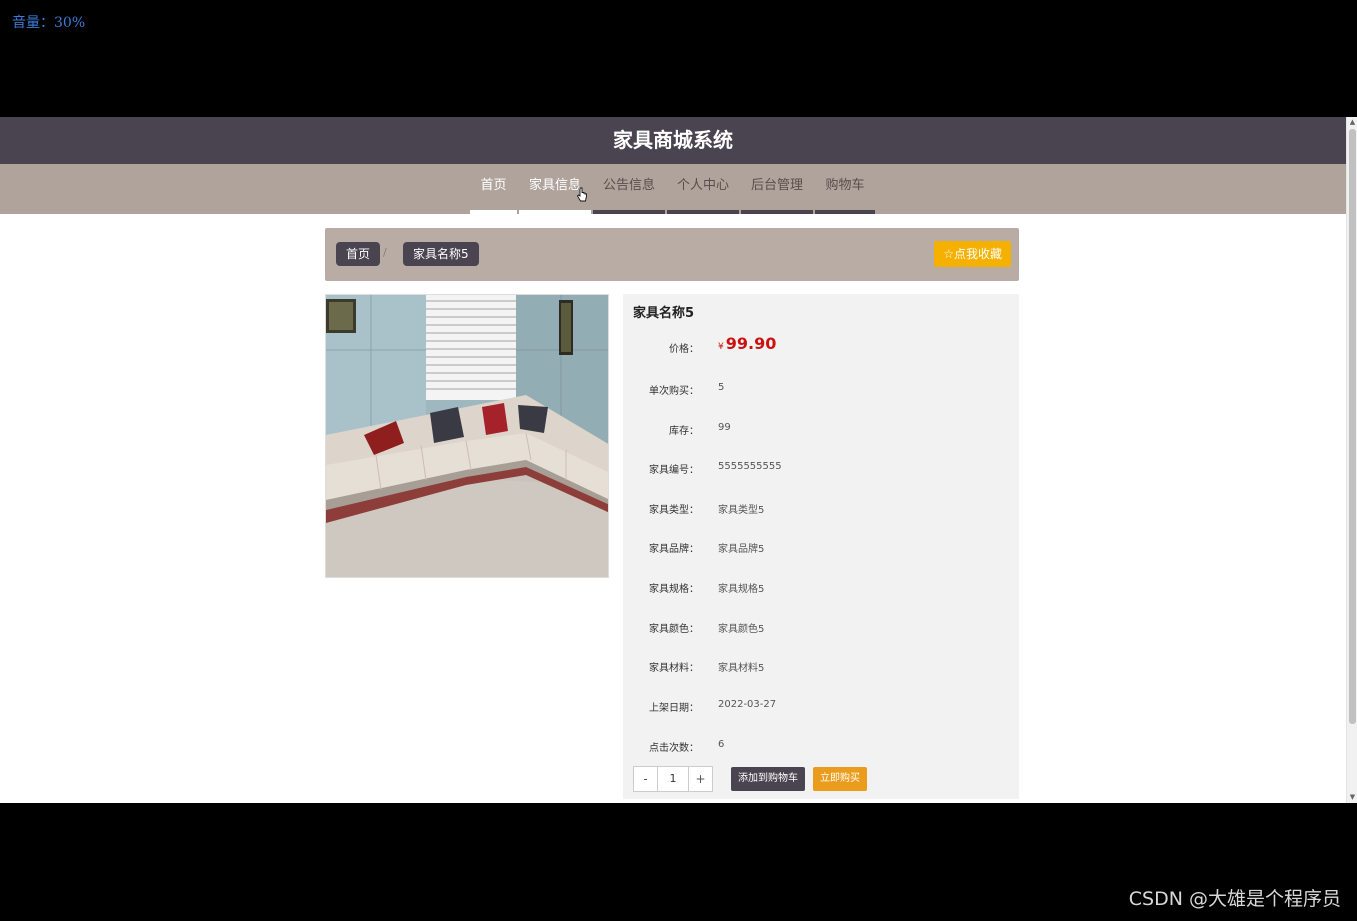 The image size is (1357, 921). I want to click on nav-item-profile: 个人中心, so click(703, 189).